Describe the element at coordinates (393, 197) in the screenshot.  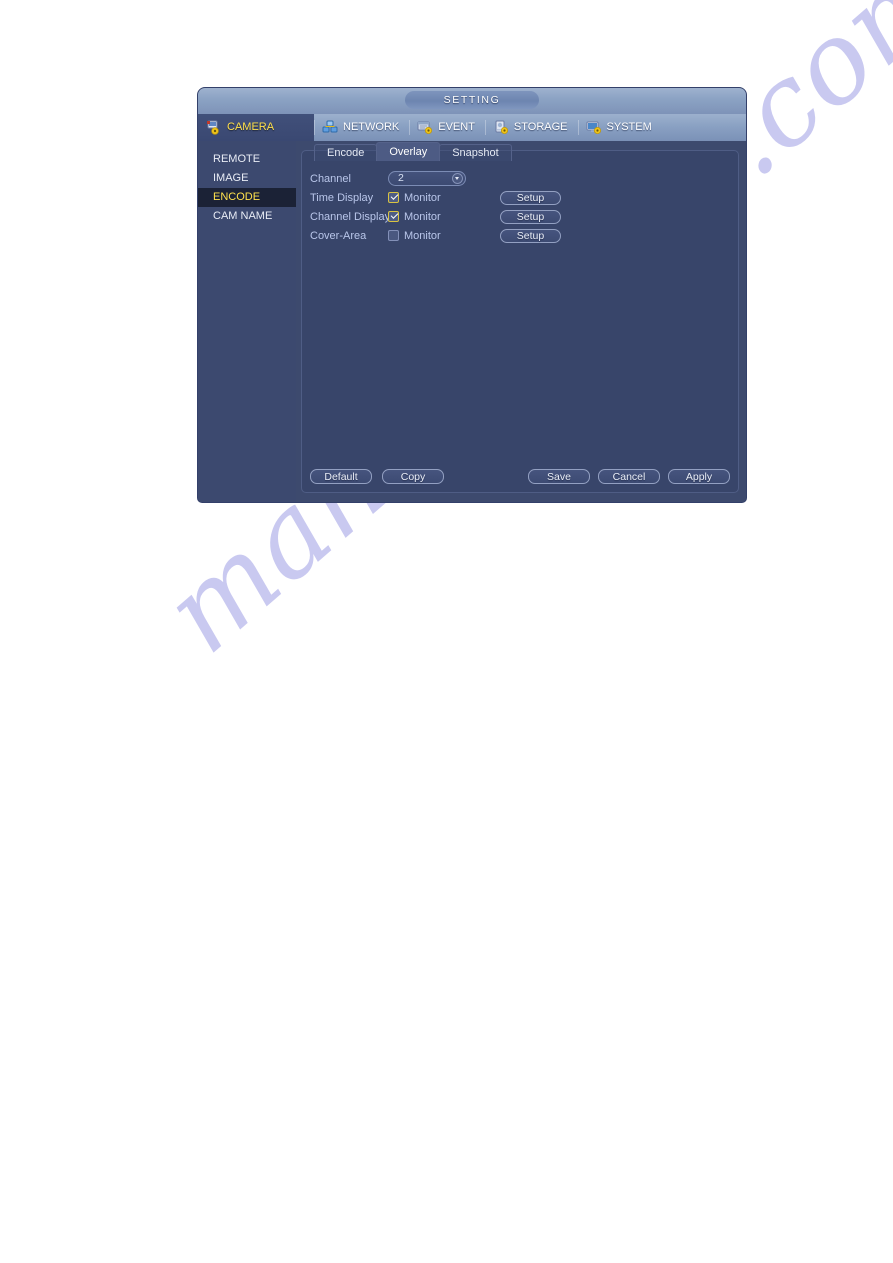
I see `time-display-monitor-checkbox` at that location.